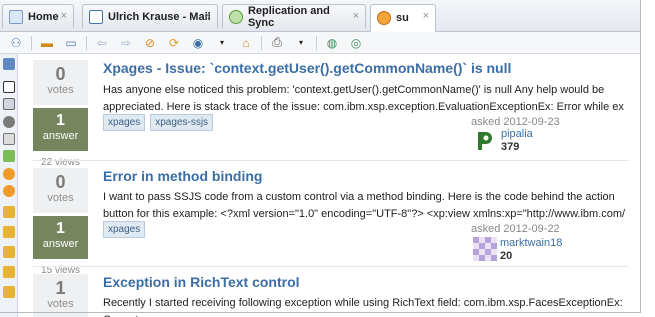 The height and width of the screenshot is (317, 655). I want to click on contacts-icon, so click(9, 64).